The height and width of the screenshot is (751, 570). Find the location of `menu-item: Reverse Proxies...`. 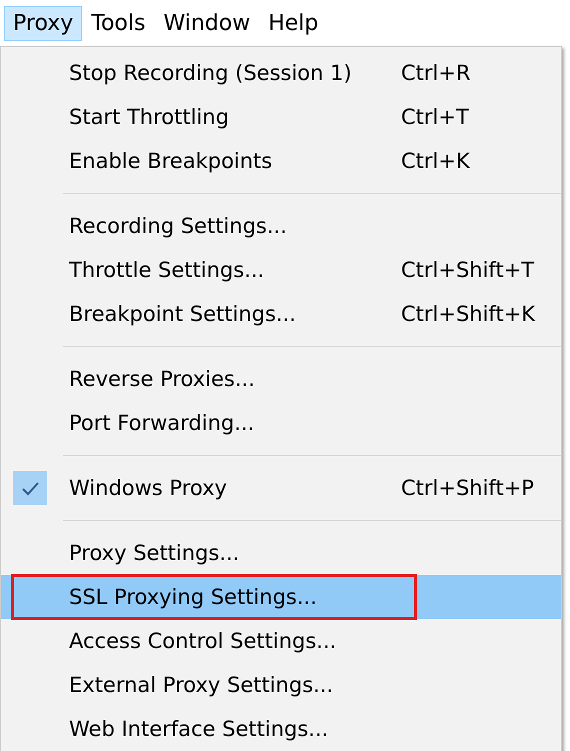

menu-item: Reverse Proxies... is located at coordinates (281, 379).